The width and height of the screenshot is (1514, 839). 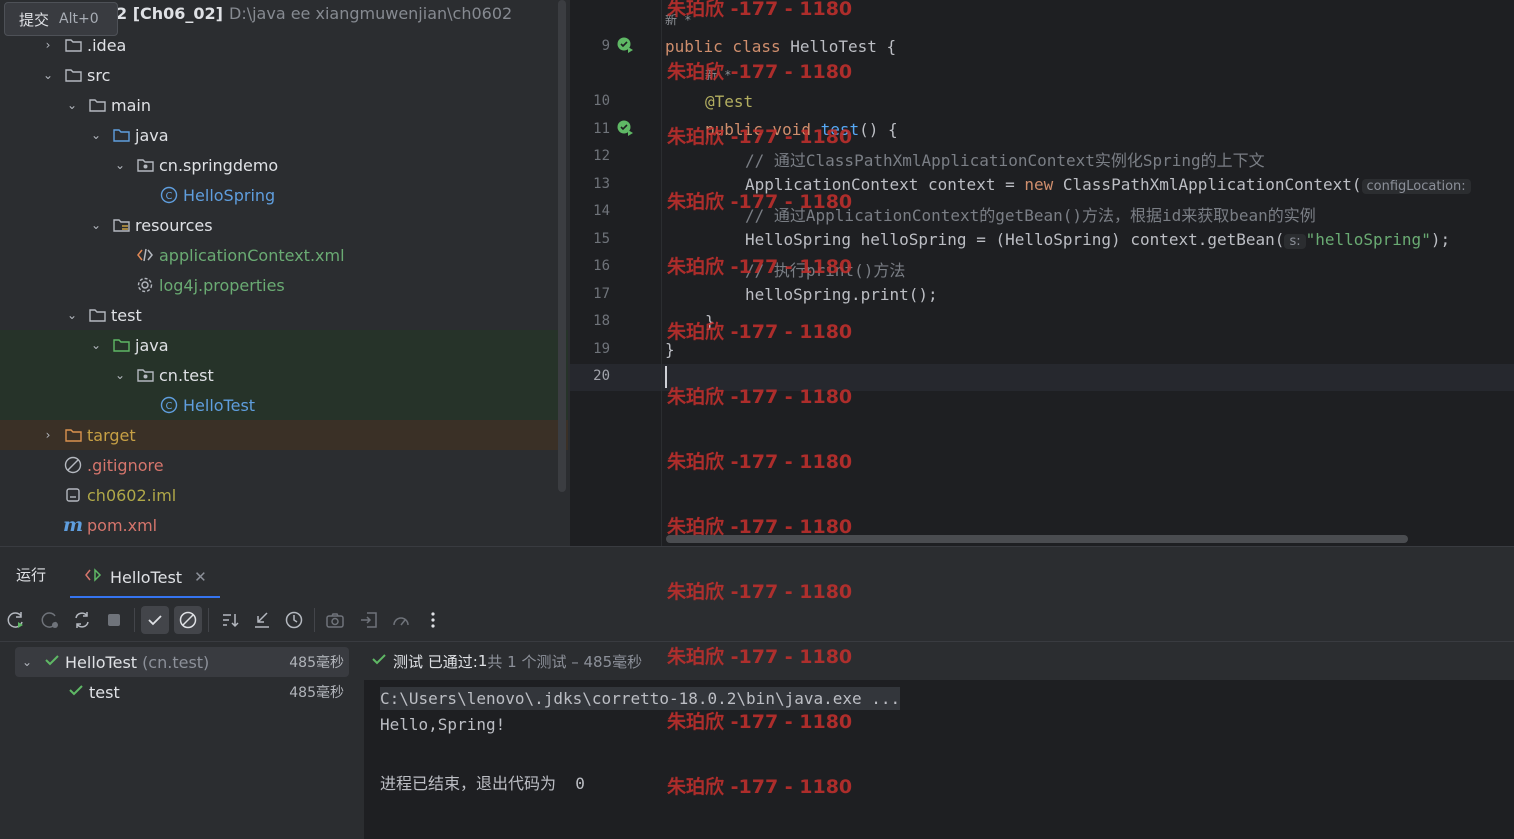 I want to click on test-class-icon, so click(x=93, y=577).